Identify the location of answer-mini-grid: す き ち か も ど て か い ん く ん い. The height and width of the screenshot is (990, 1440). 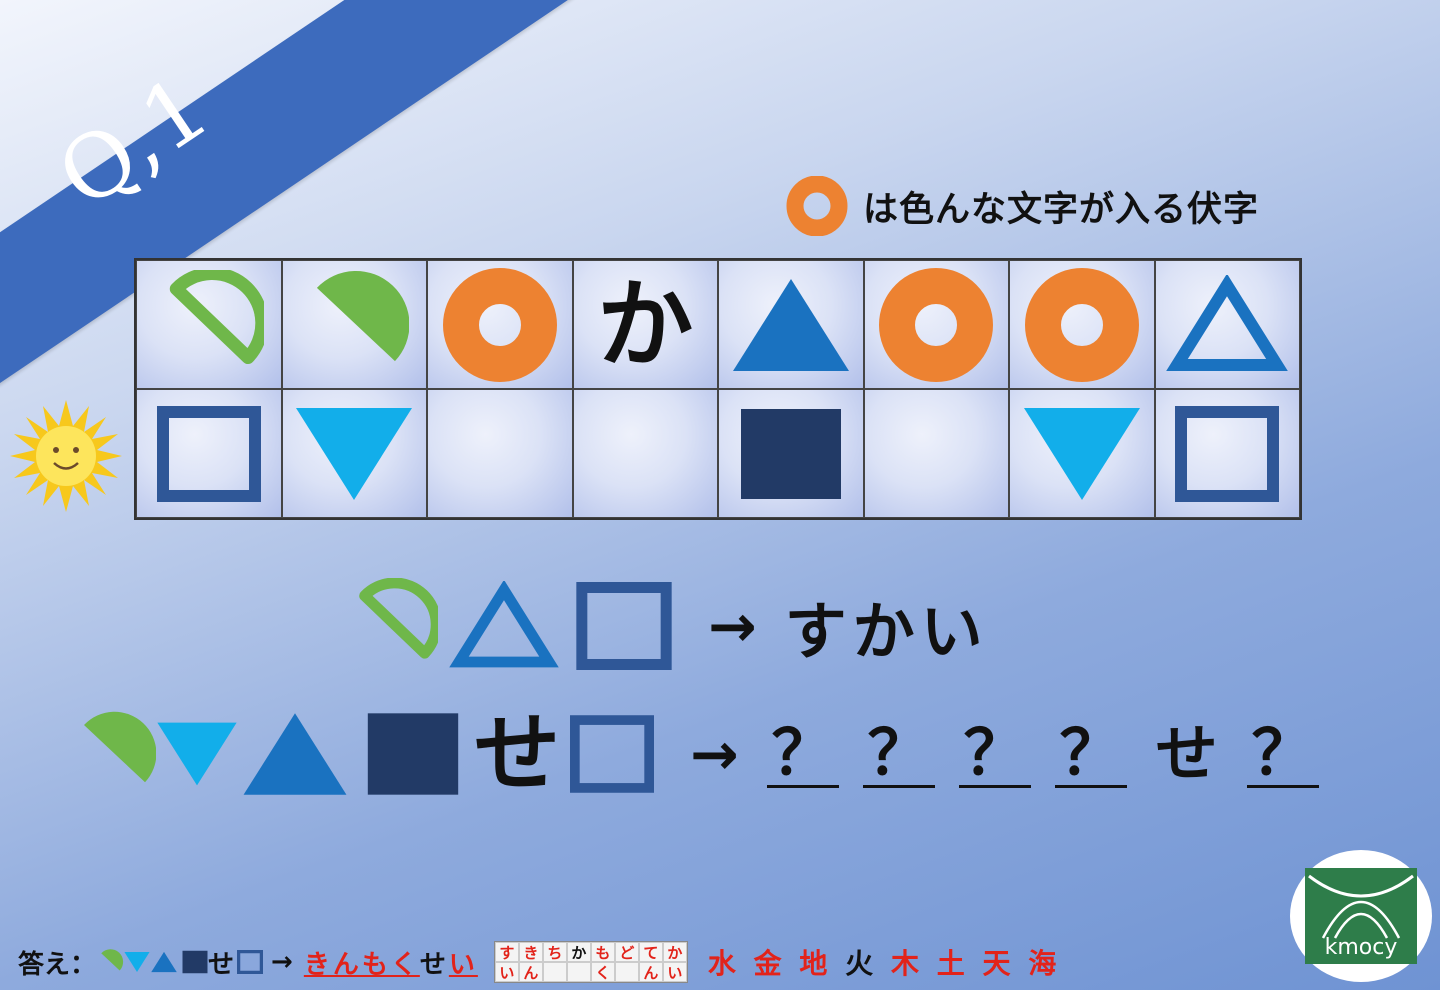
(590, 962).